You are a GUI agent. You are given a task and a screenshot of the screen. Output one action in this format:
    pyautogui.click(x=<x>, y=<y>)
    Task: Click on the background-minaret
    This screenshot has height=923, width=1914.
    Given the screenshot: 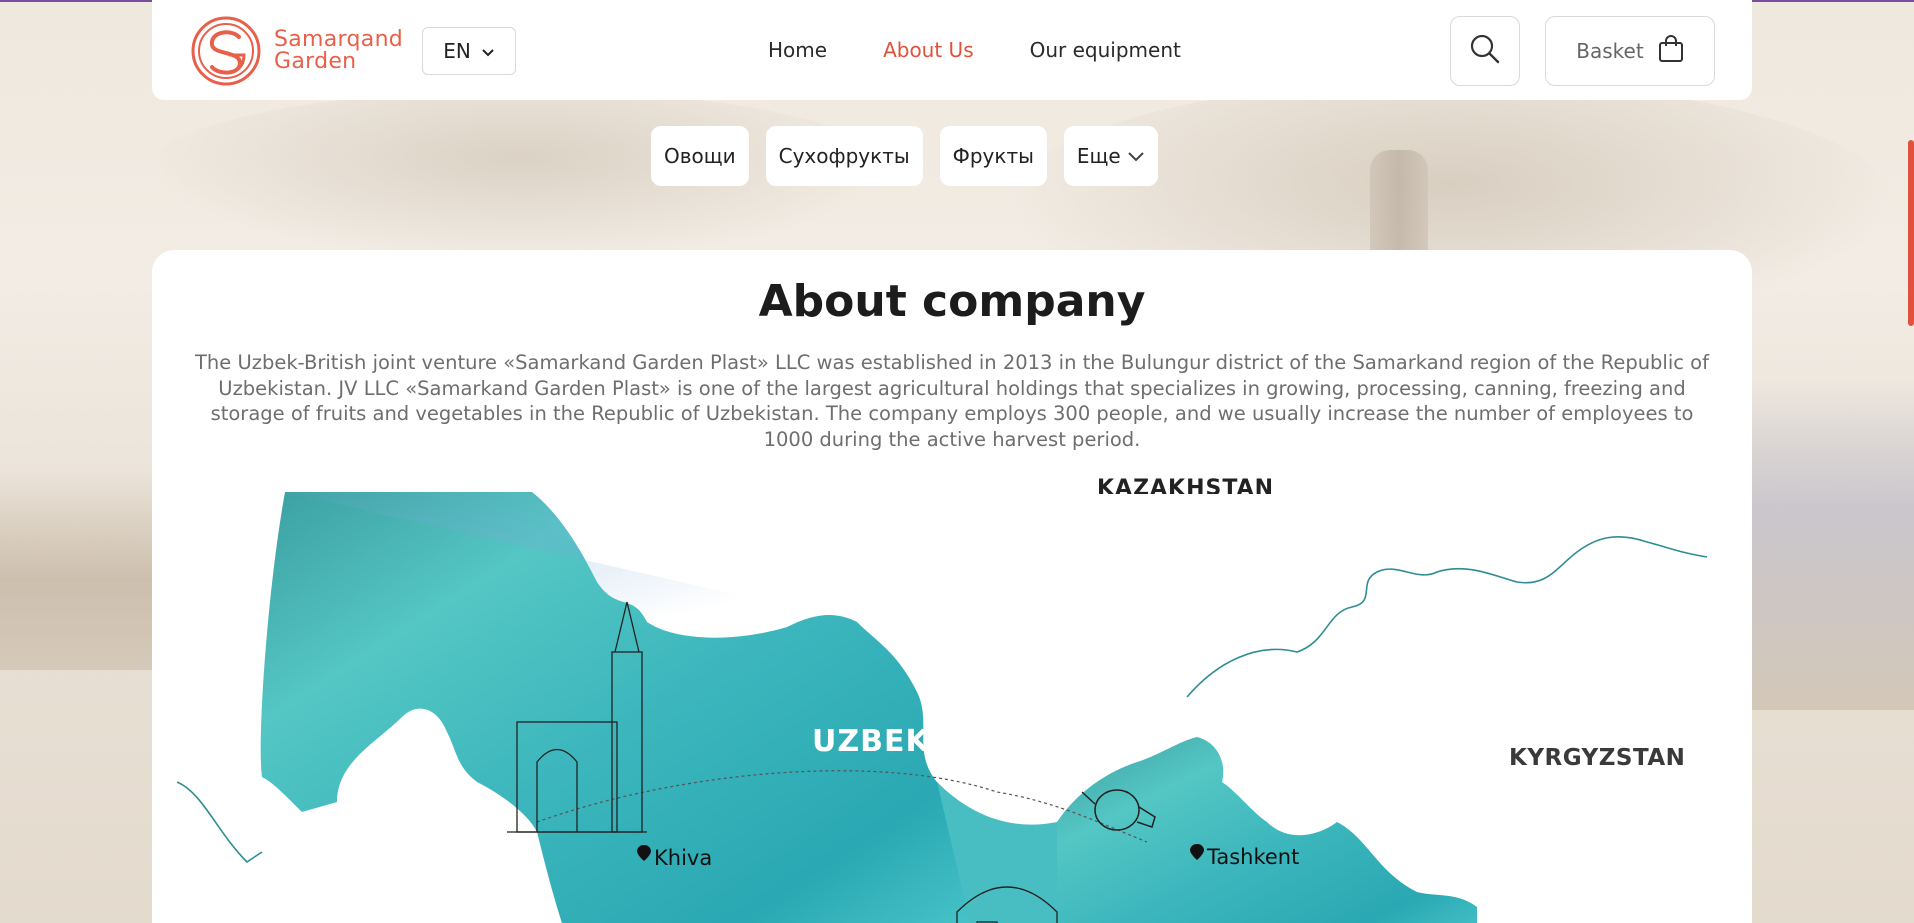 What is the action you would take?
    pyautogui.click(x=1399, y=200)
    